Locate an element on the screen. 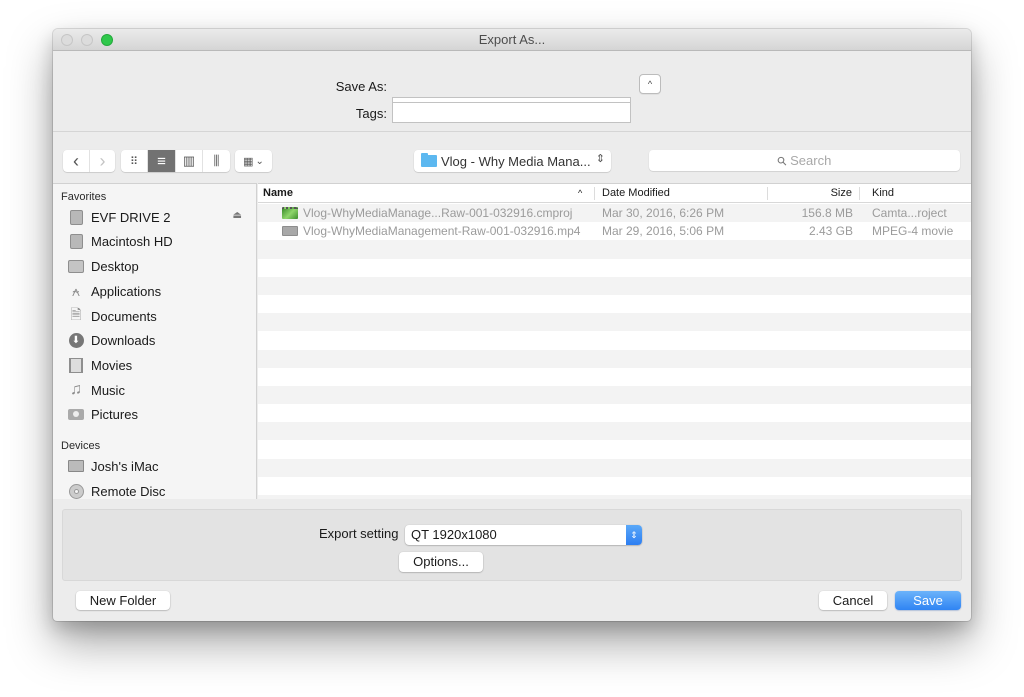 The height and width of the screenshot is (697, 1024). column-header: Name ^ Date Modified Size Kind is located at coordinates (614, 193).